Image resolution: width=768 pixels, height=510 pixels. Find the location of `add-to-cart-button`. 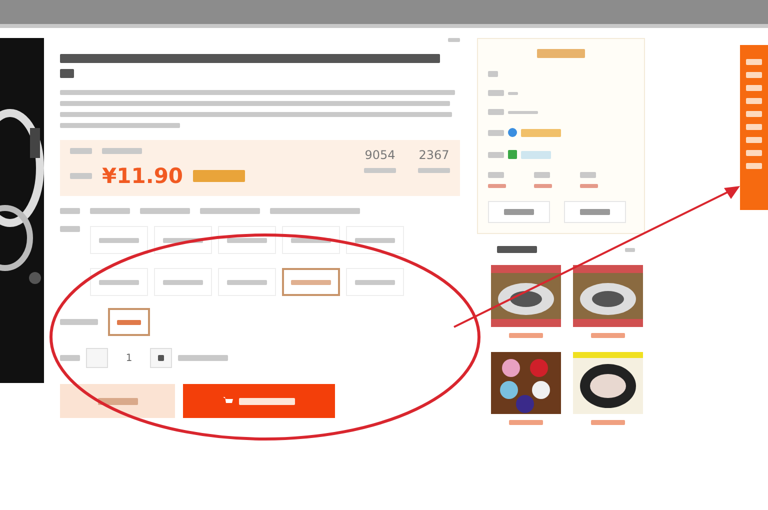

add-to-cart-button is located at coordinates (259, 401).